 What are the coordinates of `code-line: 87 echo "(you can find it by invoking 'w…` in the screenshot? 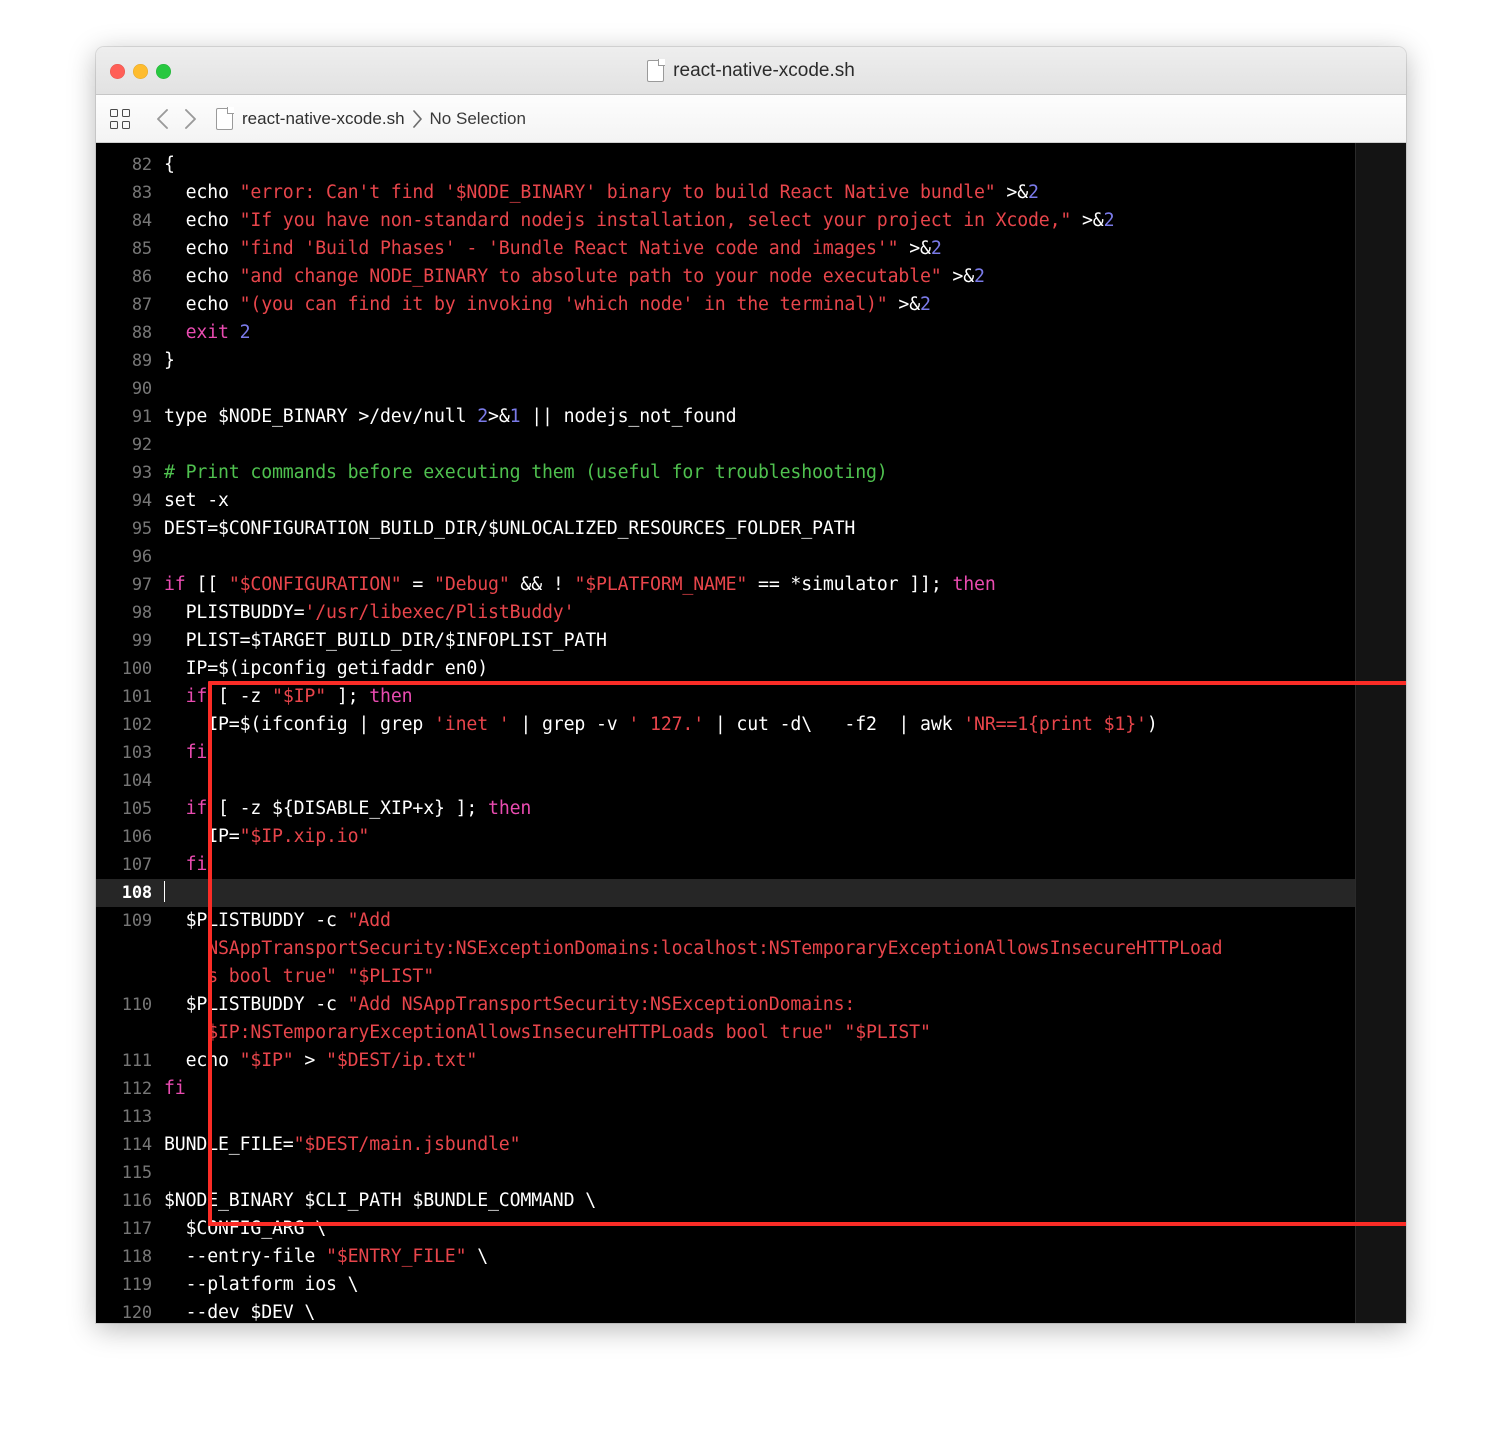 It's located at (725, 305).